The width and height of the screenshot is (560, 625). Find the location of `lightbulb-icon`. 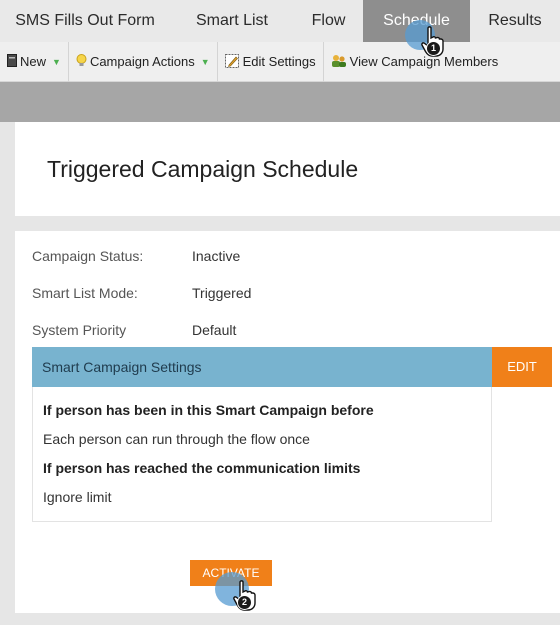

lightbulb-icon is located at coordinates (81, 61).